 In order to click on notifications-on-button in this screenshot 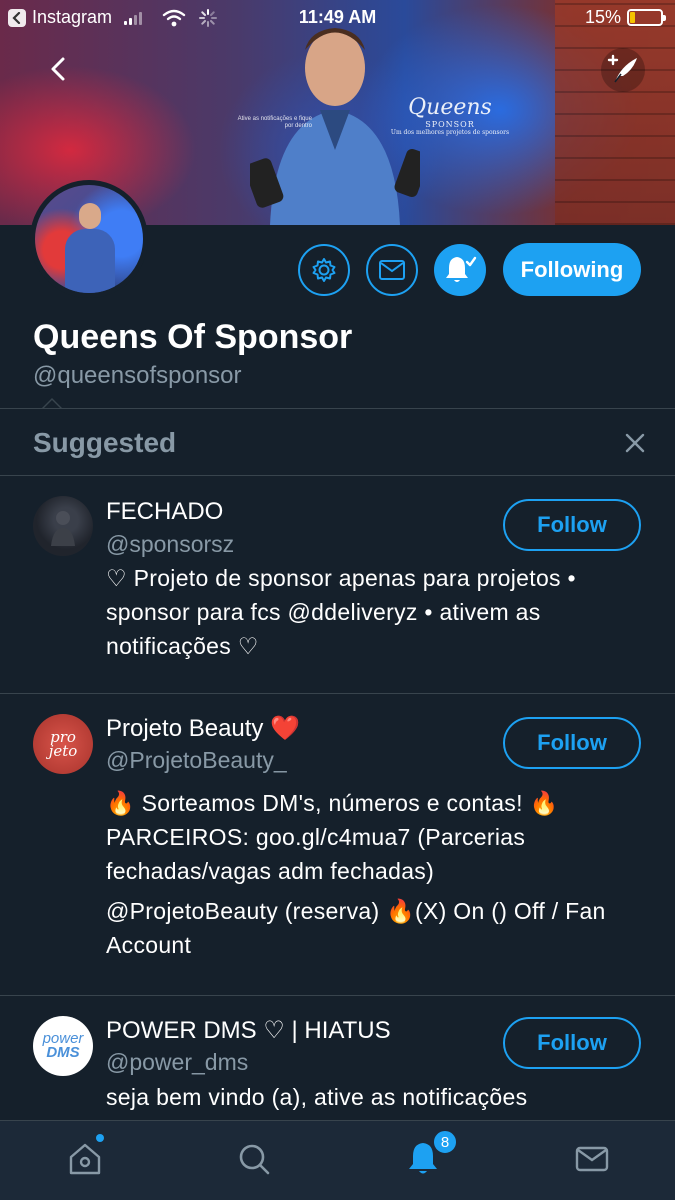, I will do `click(460, 270)`.